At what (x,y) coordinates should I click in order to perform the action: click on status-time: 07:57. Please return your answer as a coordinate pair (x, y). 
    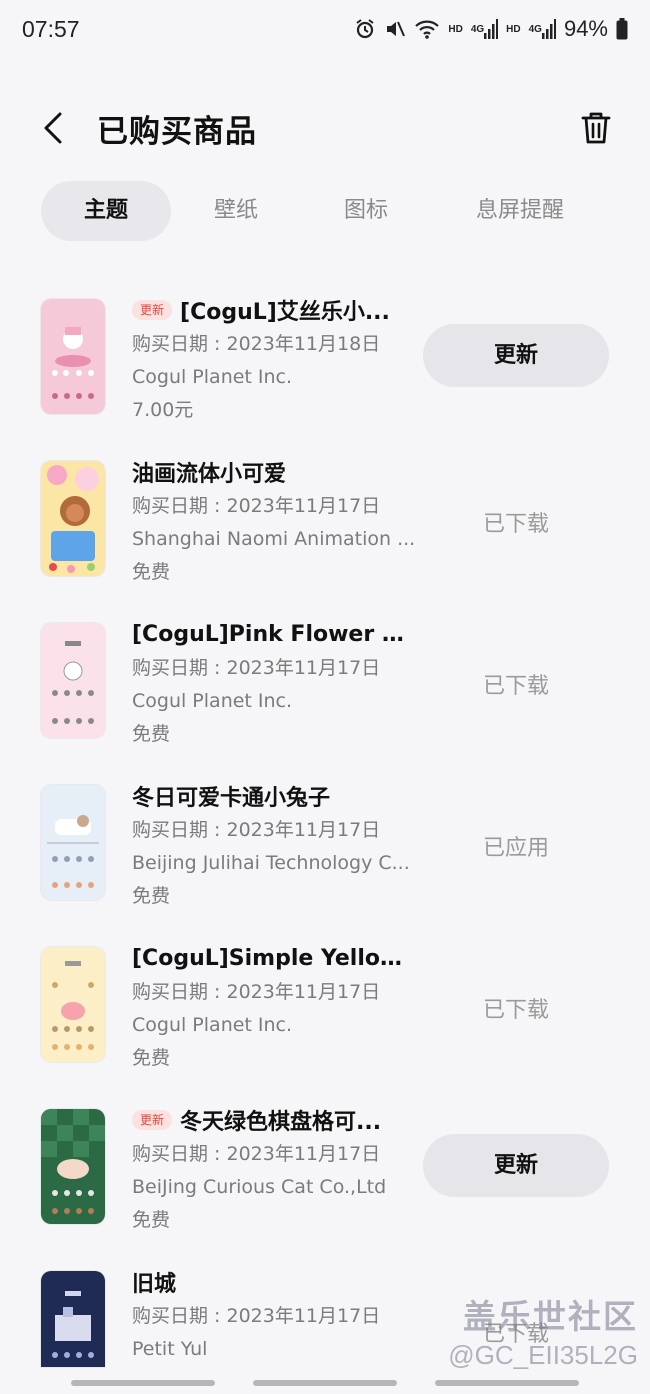
    Looking at the image, I should click on (51, 28).